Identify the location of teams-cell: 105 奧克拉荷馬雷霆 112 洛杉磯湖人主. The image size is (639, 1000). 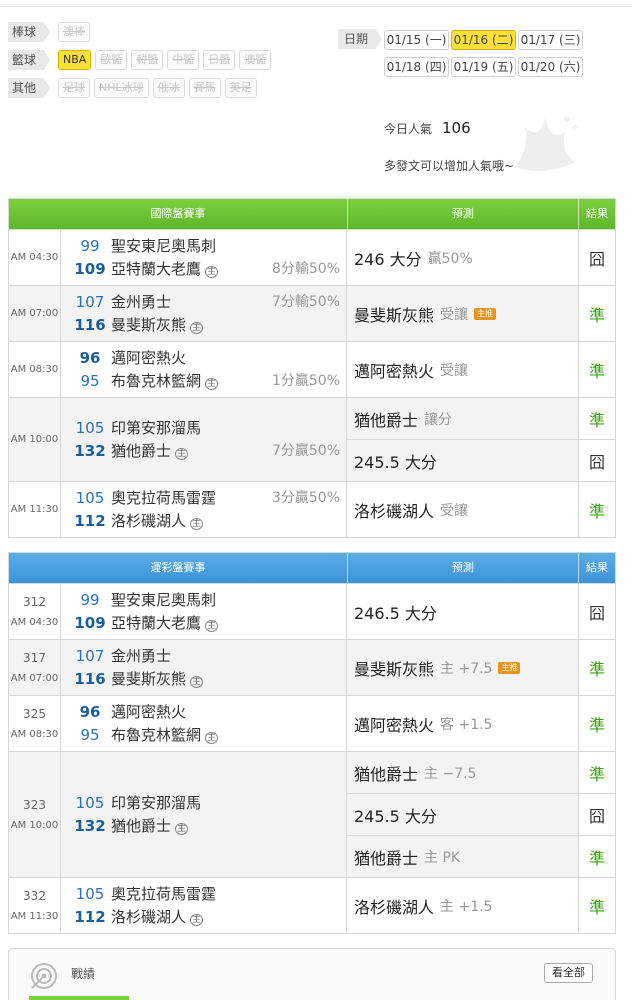
(203, 905).